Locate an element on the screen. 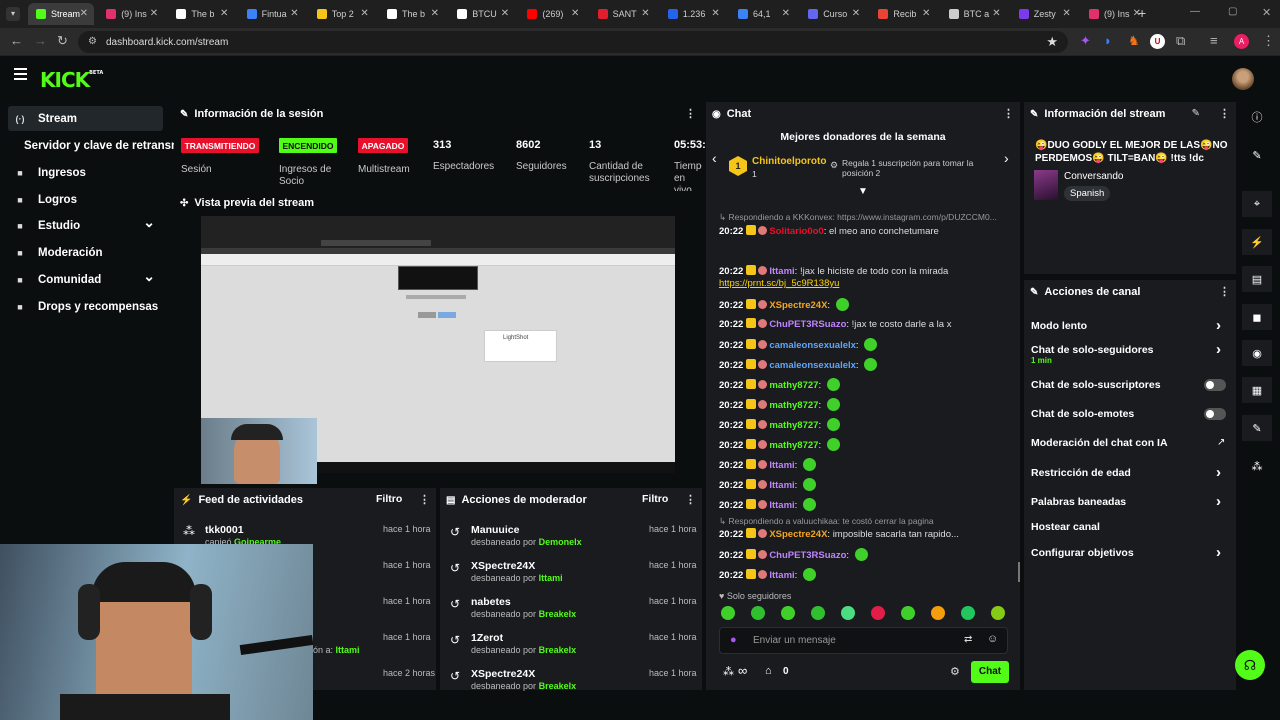 The height and width of the screenshot is (720, 1280). chat-message: 20:22 ChuPET3RSuazo: is located at coordinates (793, 554).